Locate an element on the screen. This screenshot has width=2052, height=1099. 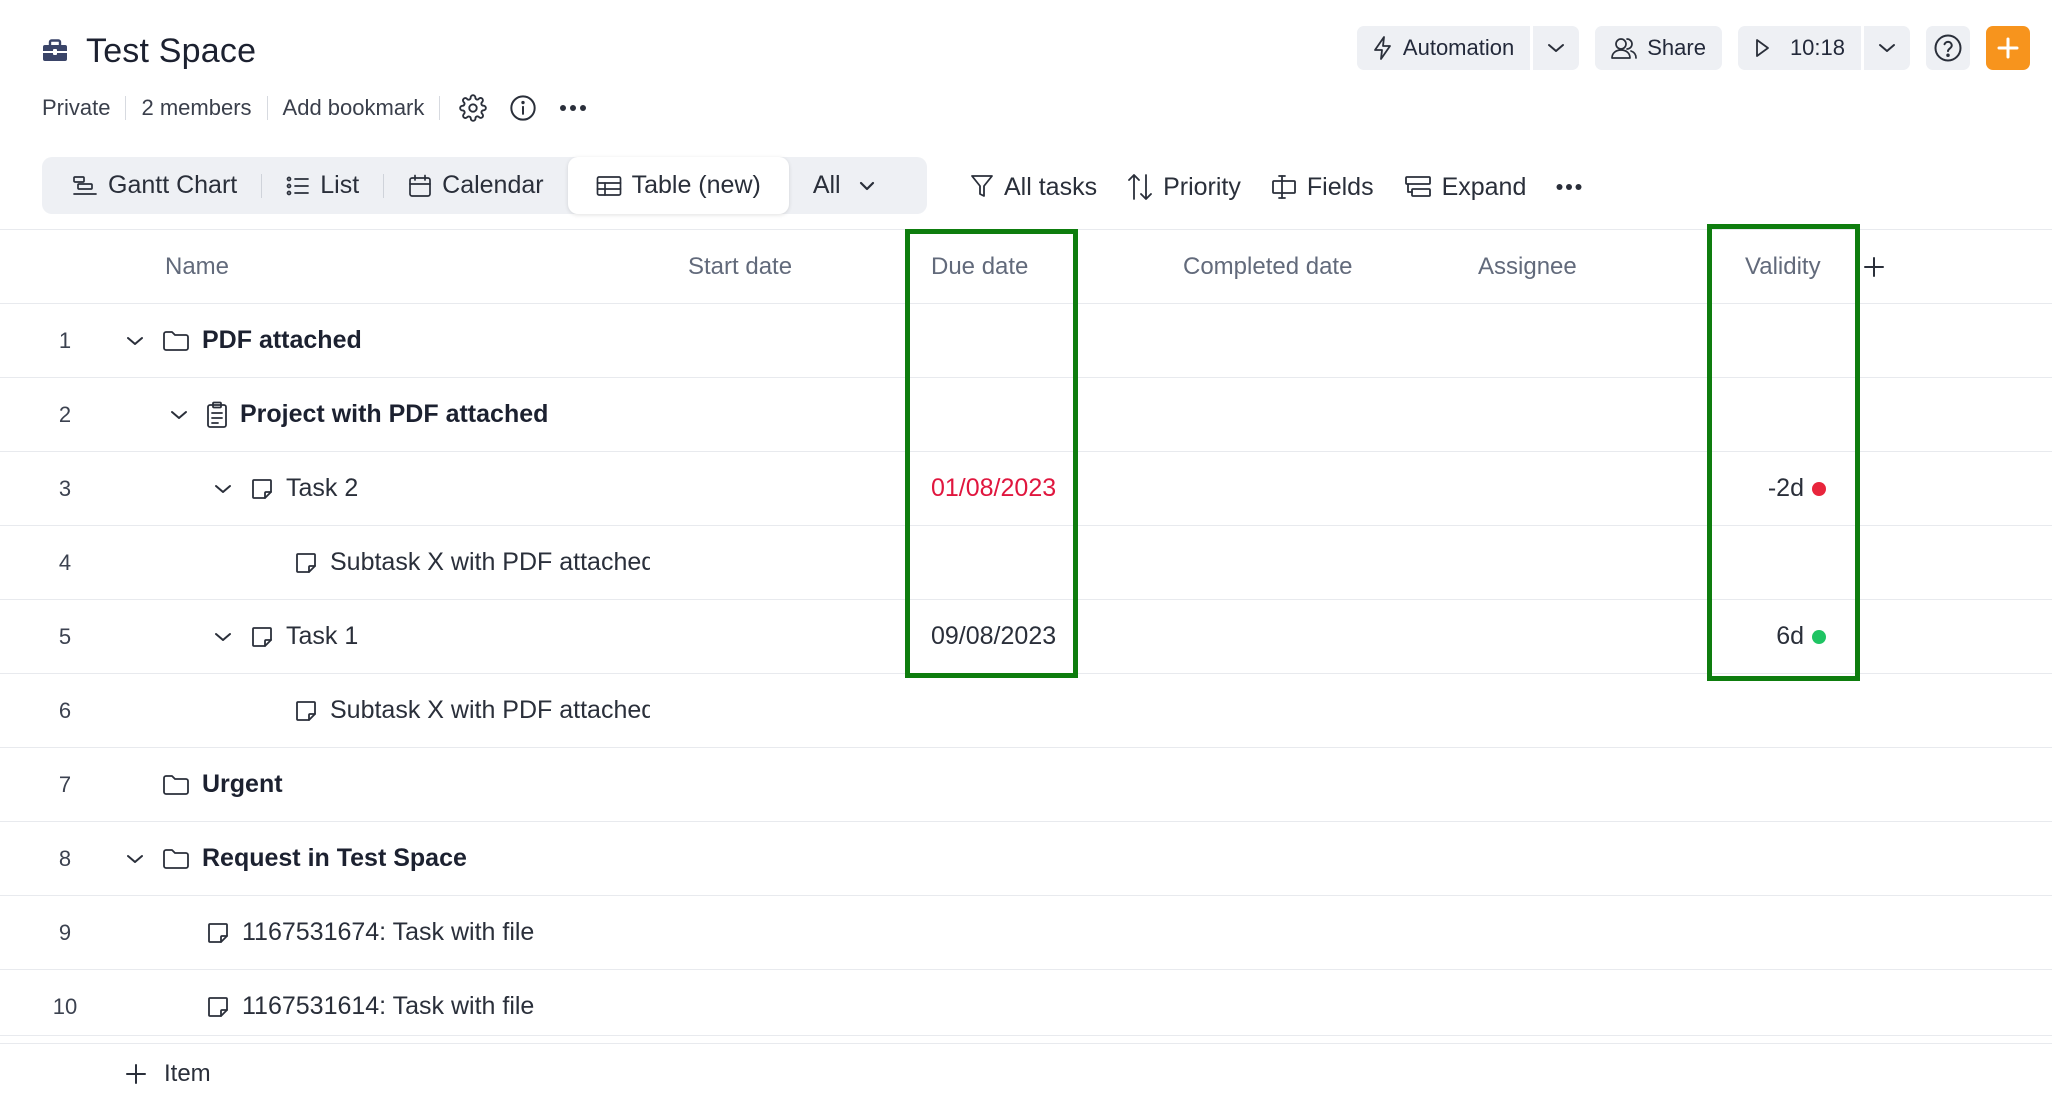
members-link: 2 members is located at coordinates (196, 108).